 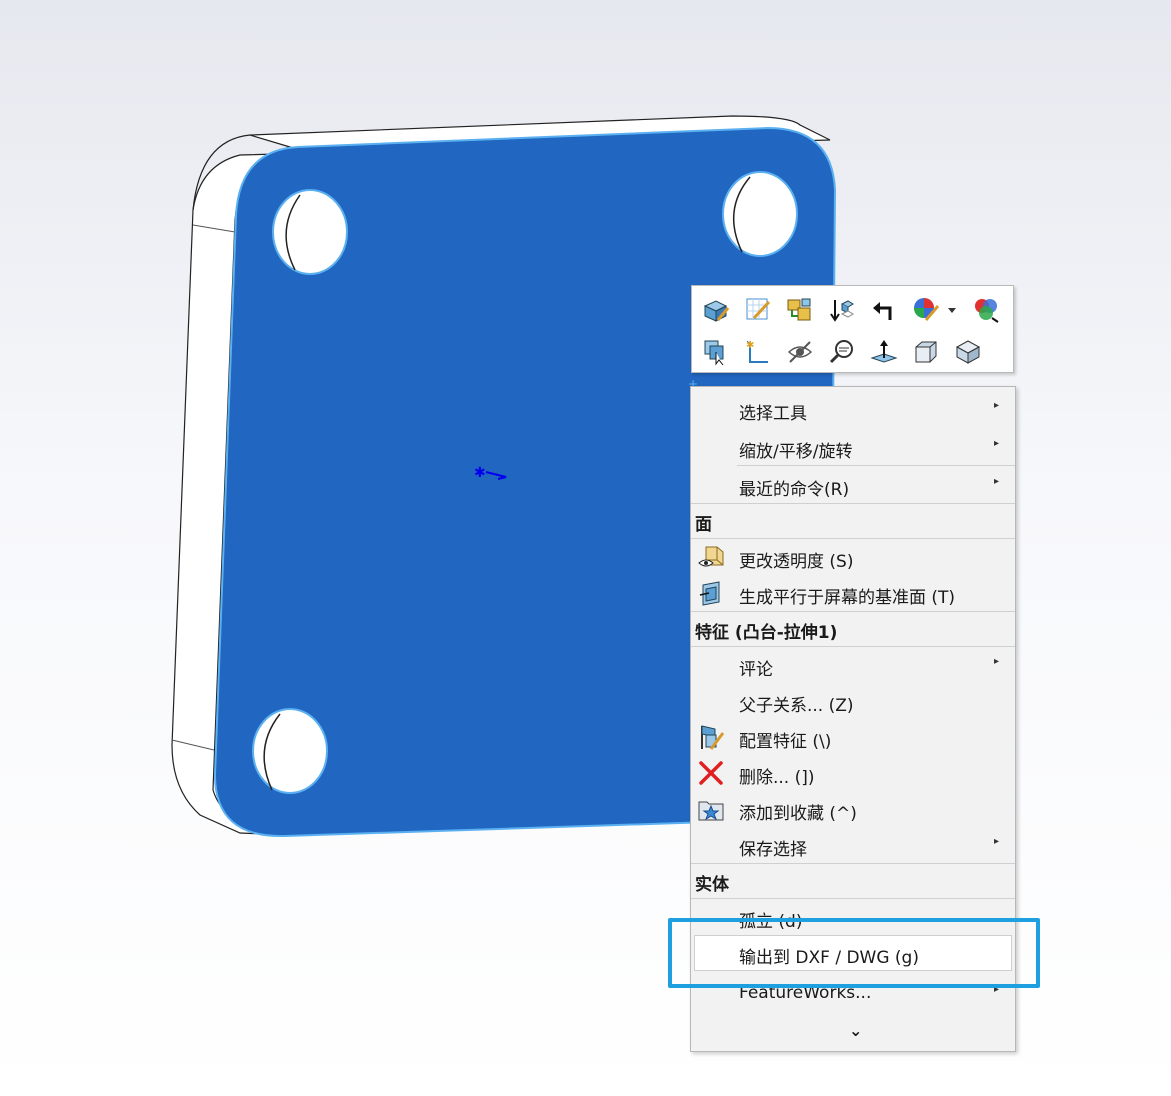 I want to click on hole-top-right, so click(x=760, y=214).